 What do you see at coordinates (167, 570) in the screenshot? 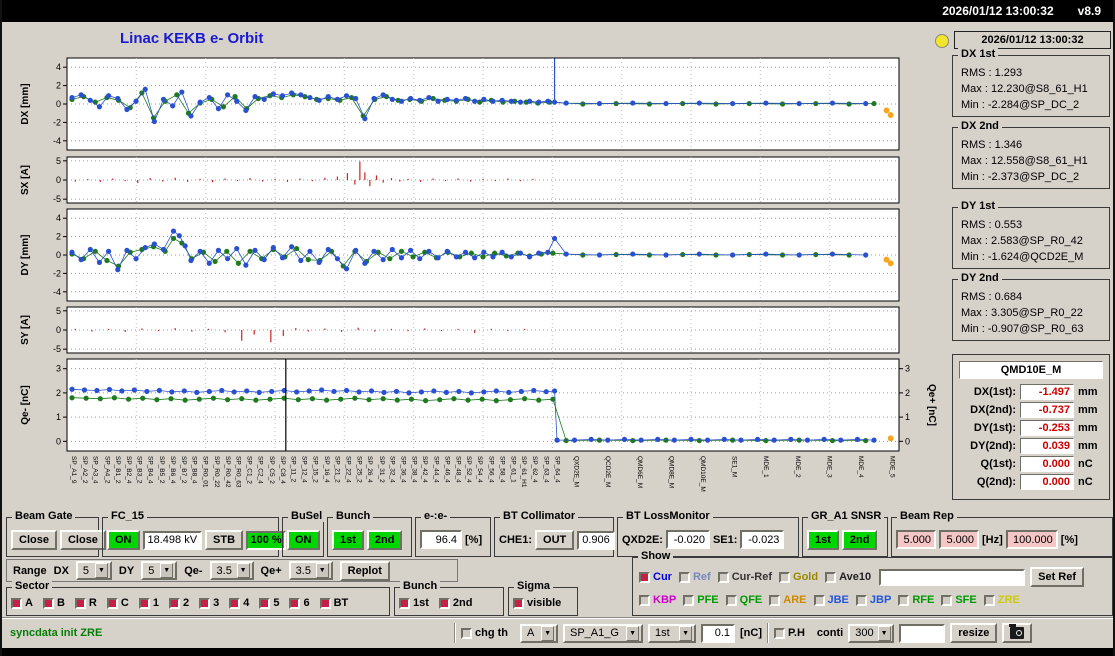
I see `chevron-down-icon: ▼` at bounding box center [167, 570].